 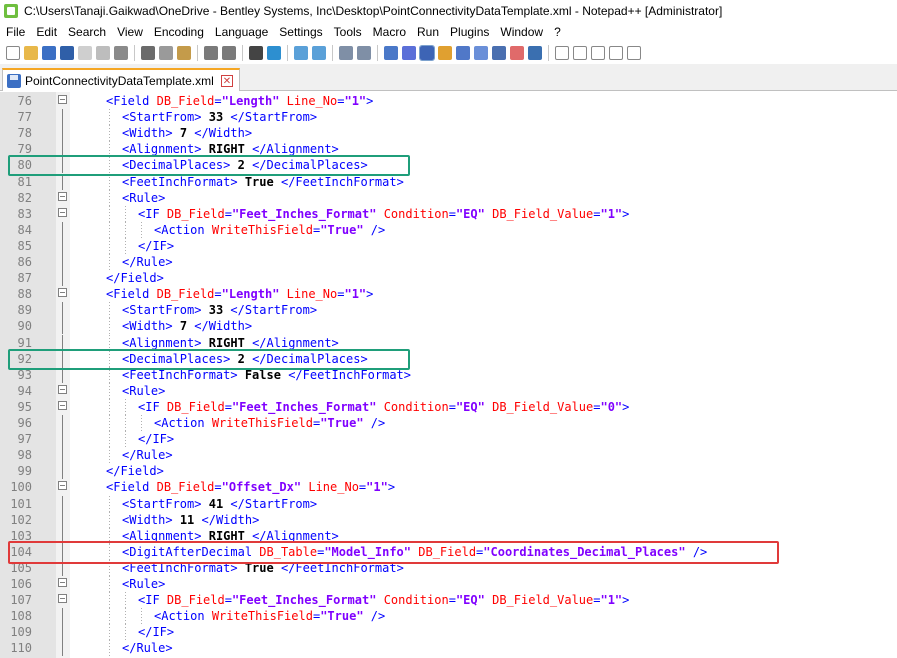 I want to click on code-line: 92 <DecimalPlaces> 2 </DecimalPlaces>, so click(x=448, y=358).